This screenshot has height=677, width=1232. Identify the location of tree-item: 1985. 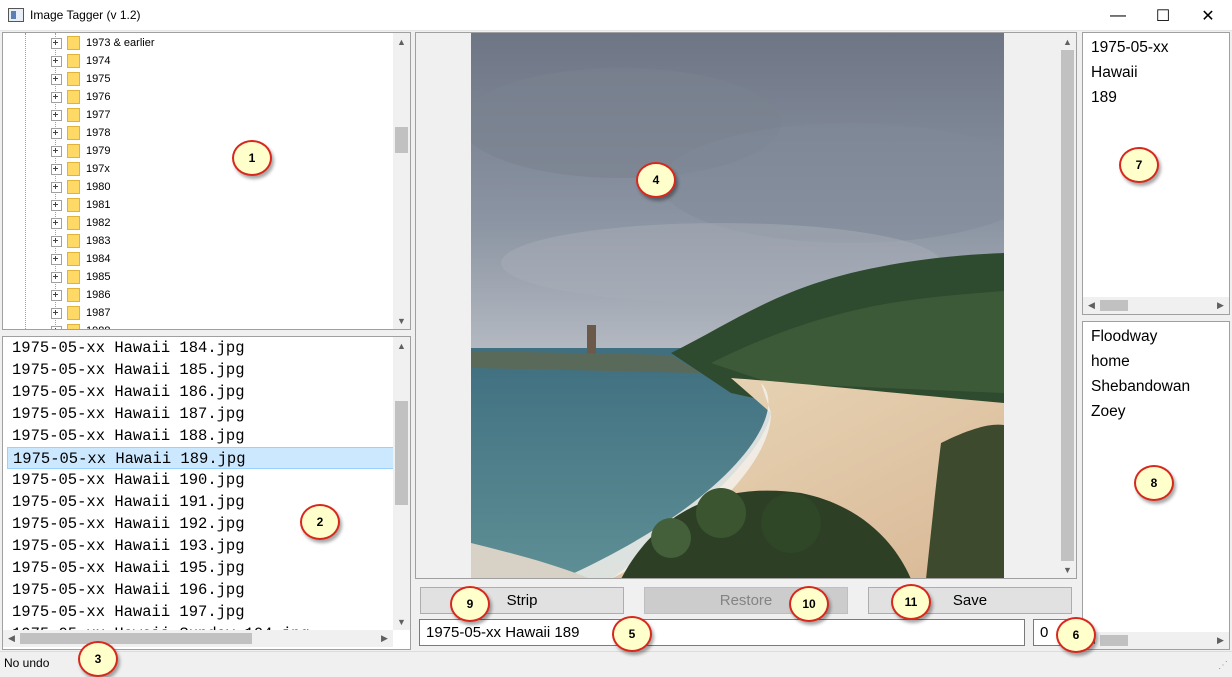
(80, 277).